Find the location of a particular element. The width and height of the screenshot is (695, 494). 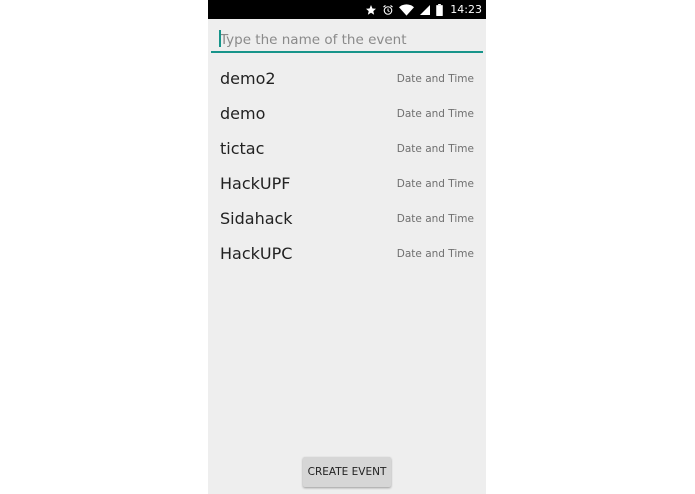

event-list-item: tictac Date and Time is located at coordinates (347, 148).